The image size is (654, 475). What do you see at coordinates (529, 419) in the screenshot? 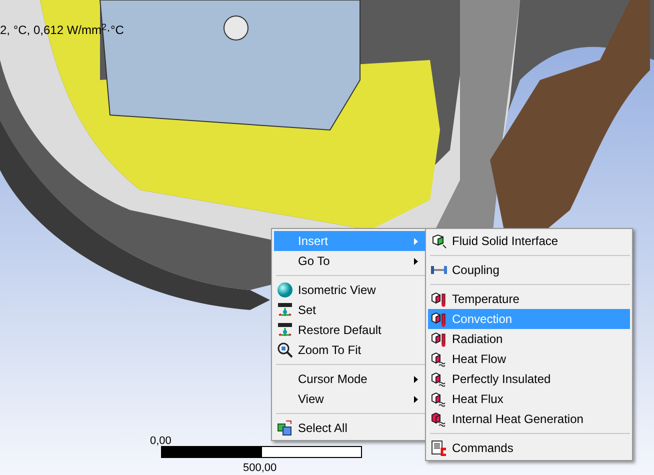
I see `menu-item: Internal Heat Generation` at bounding box center [529, 419].